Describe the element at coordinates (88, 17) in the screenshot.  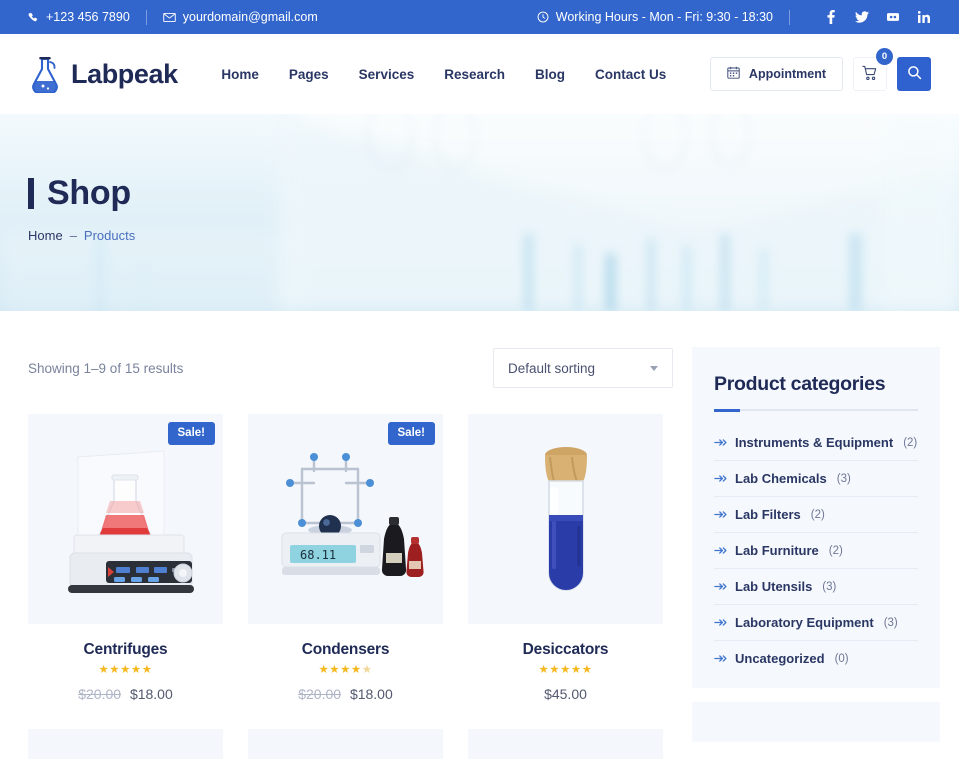
I see `phone-text: +123 456 7890` at that location.